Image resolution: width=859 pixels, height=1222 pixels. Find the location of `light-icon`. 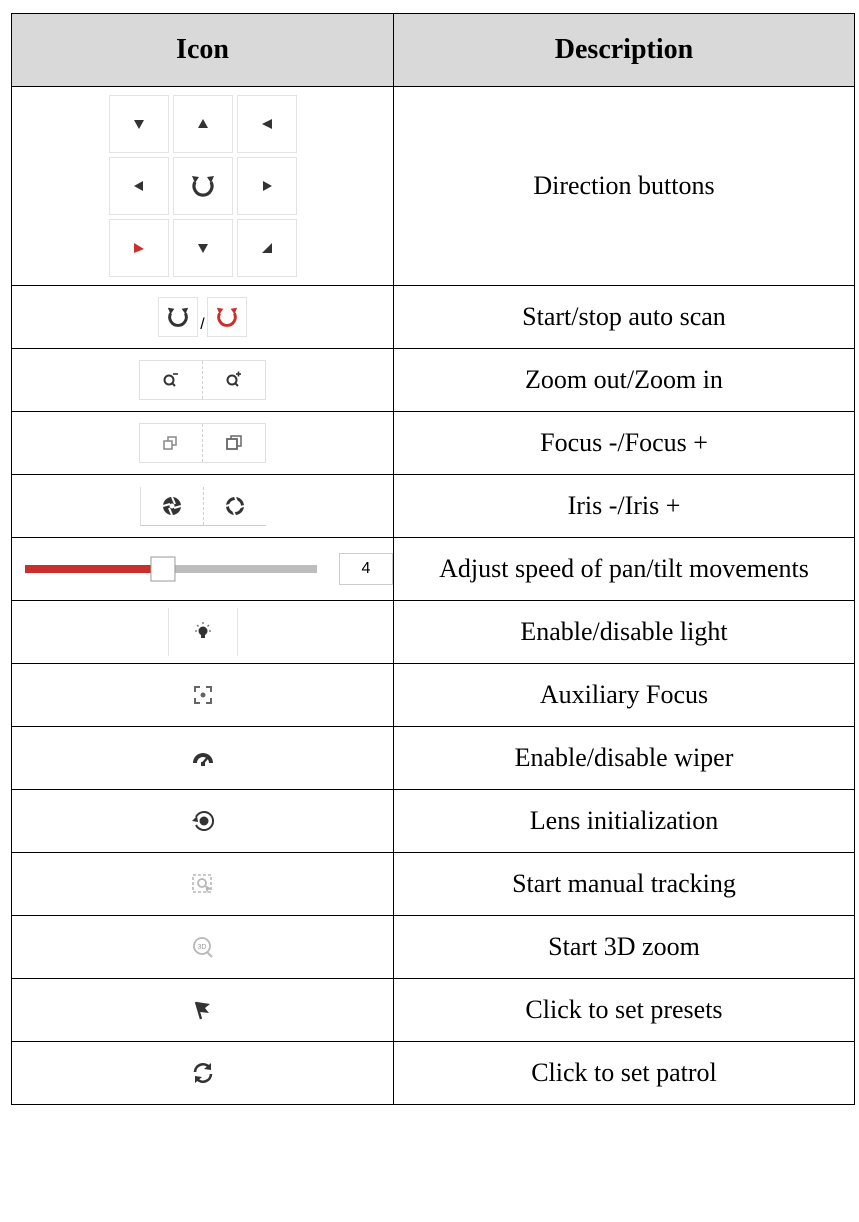

light-icon is located at coordinates (202, 632).